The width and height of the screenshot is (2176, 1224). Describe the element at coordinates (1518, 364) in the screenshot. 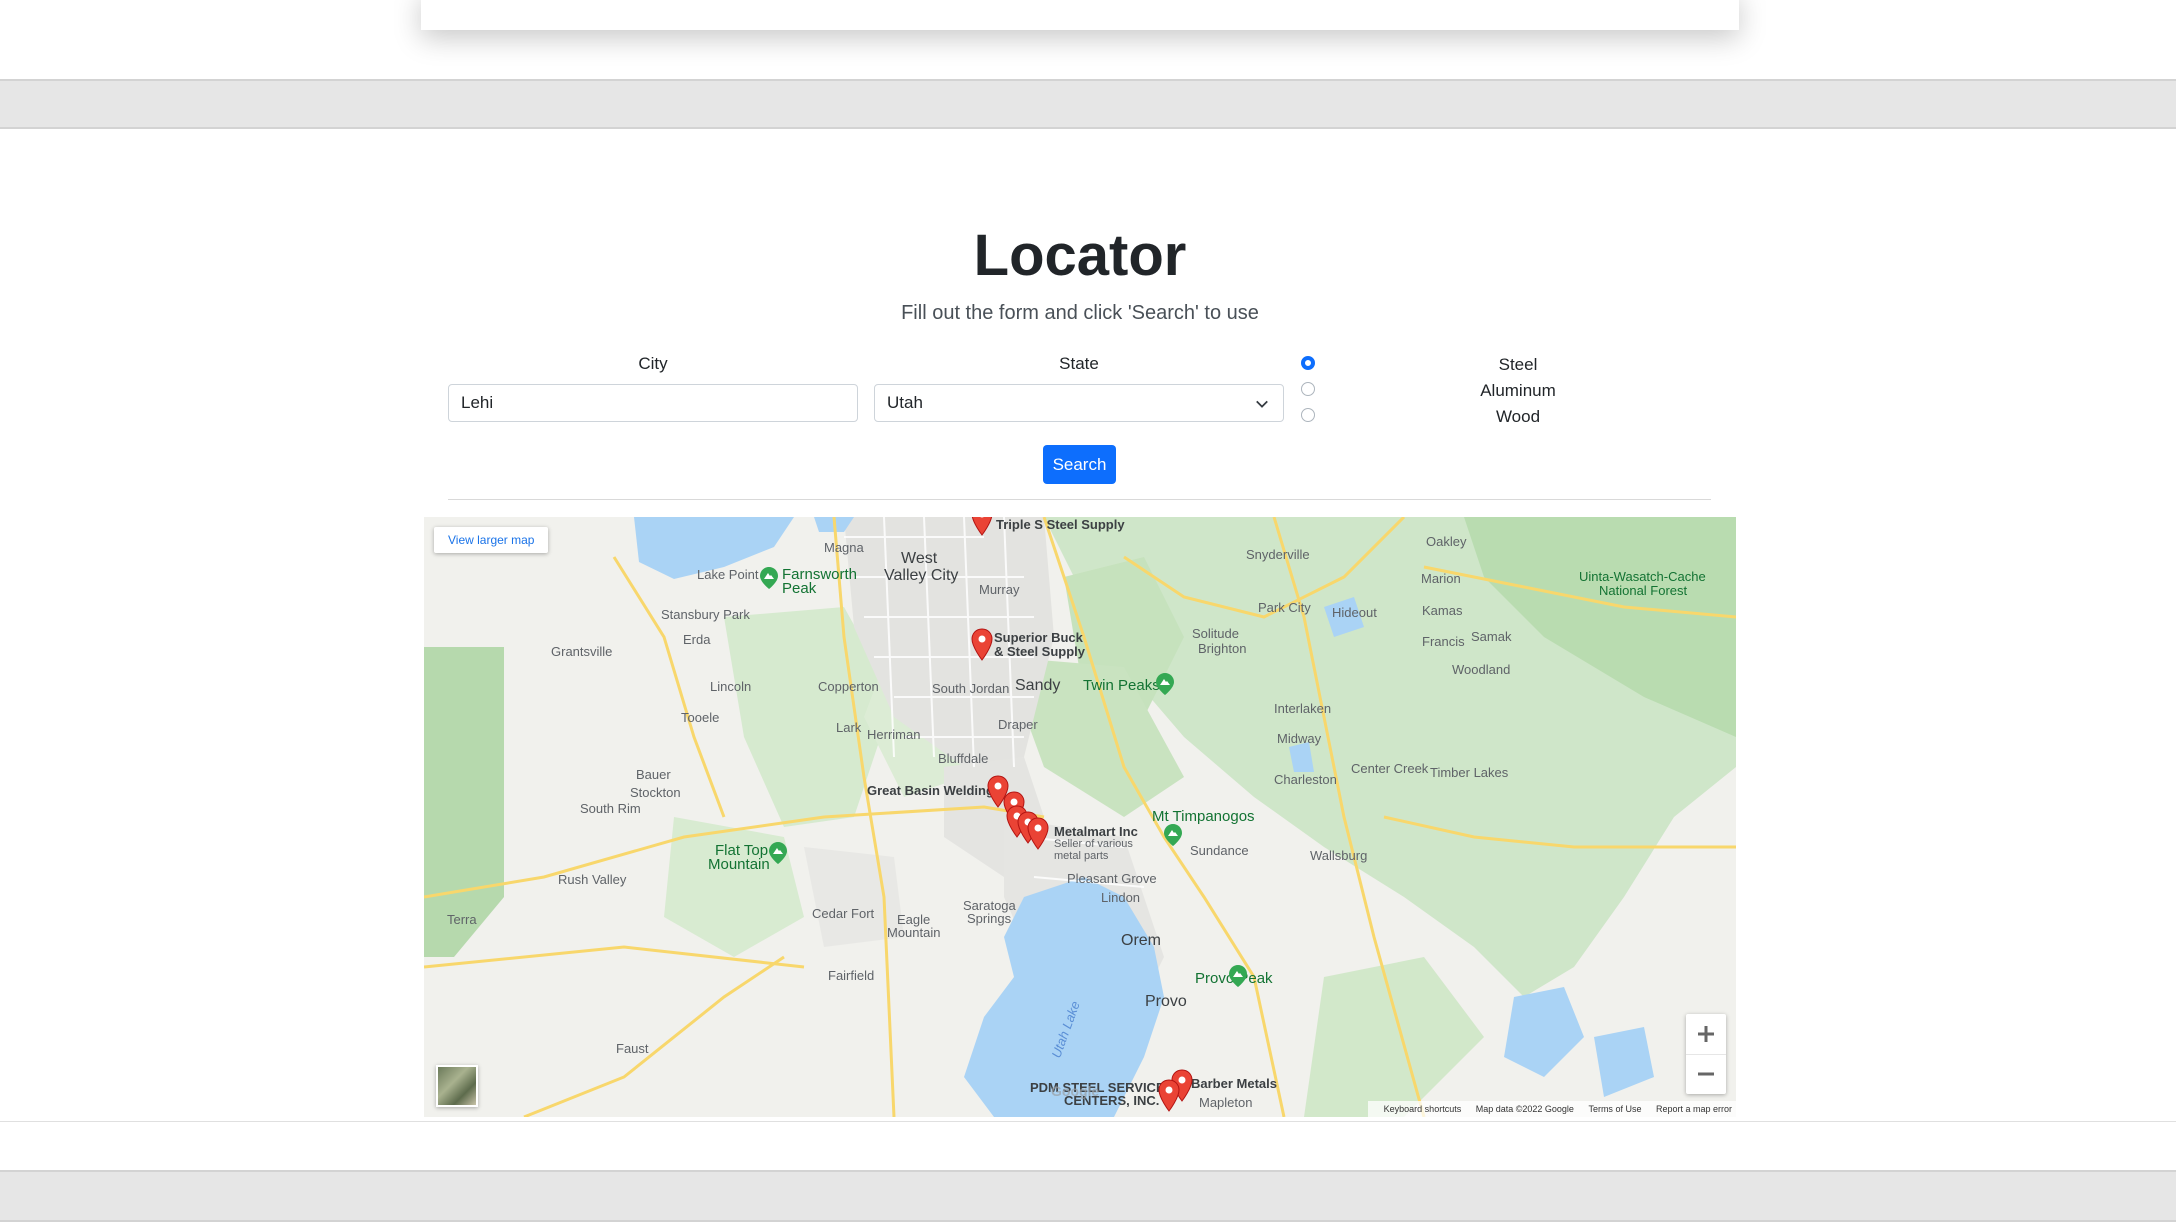

I see `steel-label: Steel` at that location.